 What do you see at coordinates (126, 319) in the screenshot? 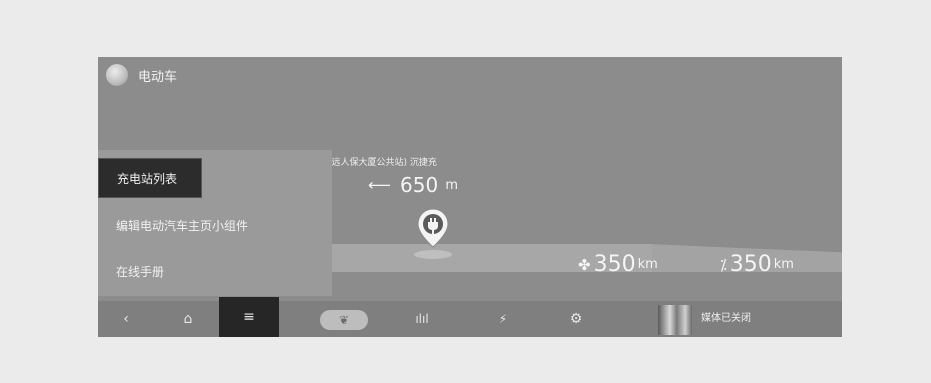
I see `back-icon: ‹` at bounding box center [126, 319].